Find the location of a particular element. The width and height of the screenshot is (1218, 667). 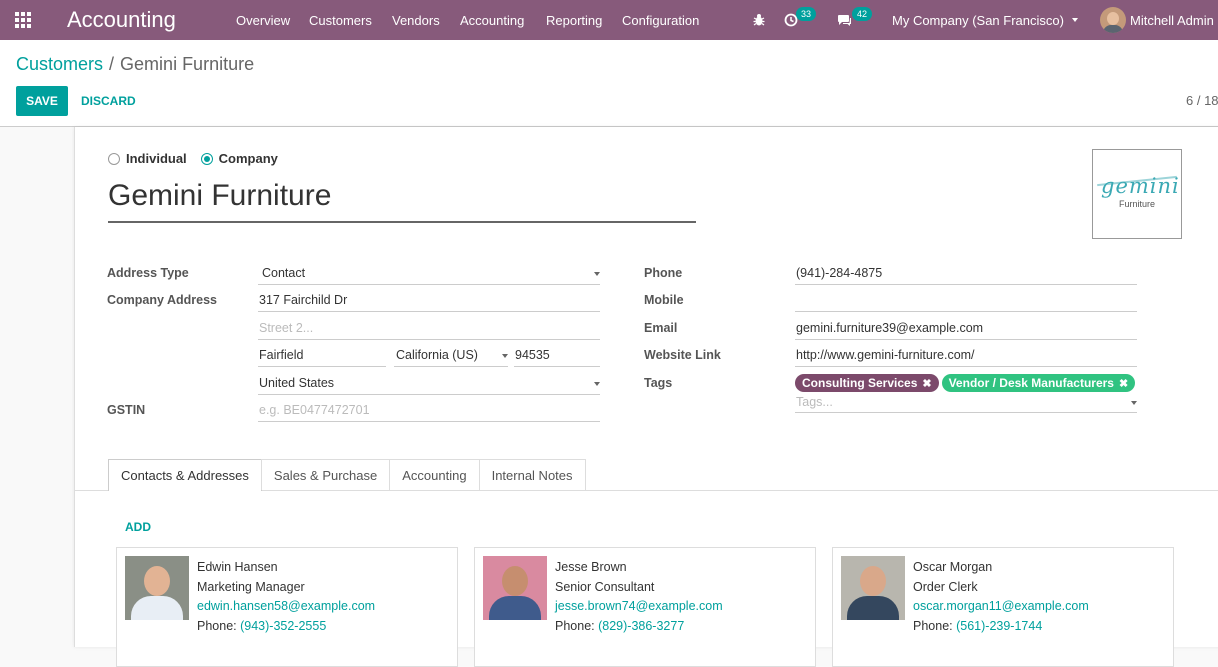

company-type-selector: Individual Company is located at coordinates (193, 158).